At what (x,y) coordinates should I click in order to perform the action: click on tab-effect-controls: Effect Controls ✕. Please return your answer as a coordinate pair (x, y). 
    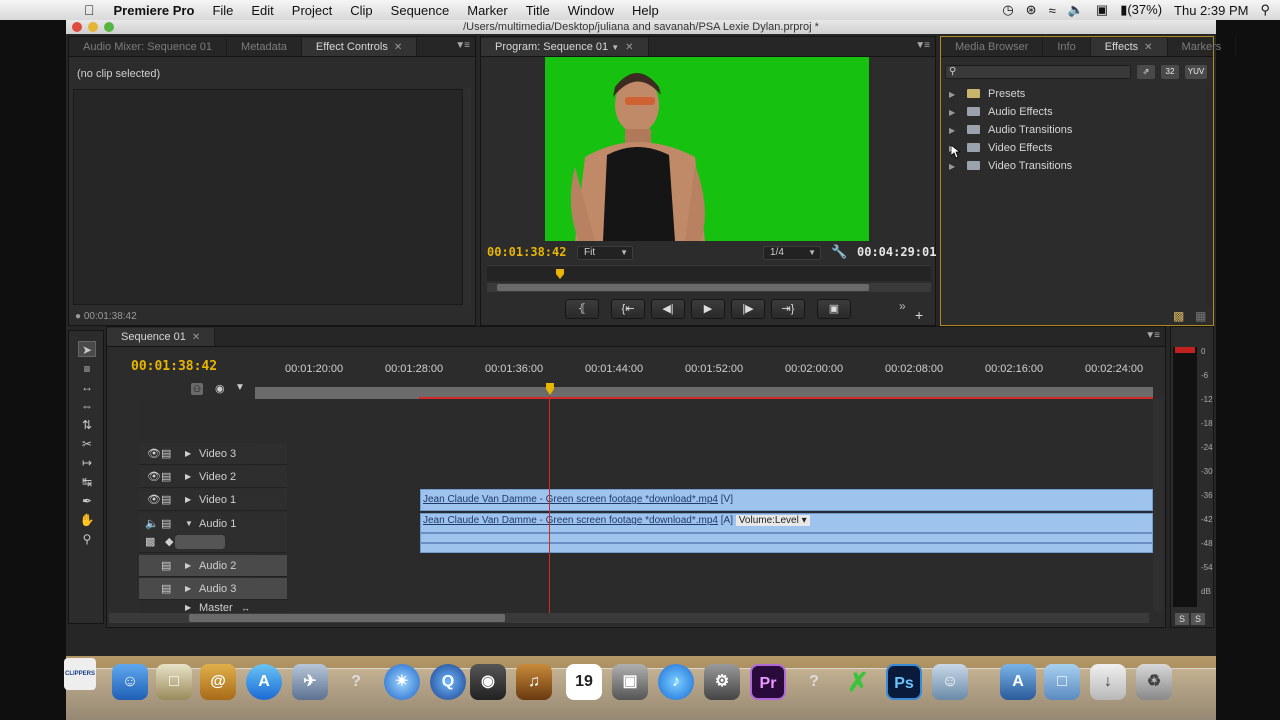
    Looking at the image, I should click on (359, 47).